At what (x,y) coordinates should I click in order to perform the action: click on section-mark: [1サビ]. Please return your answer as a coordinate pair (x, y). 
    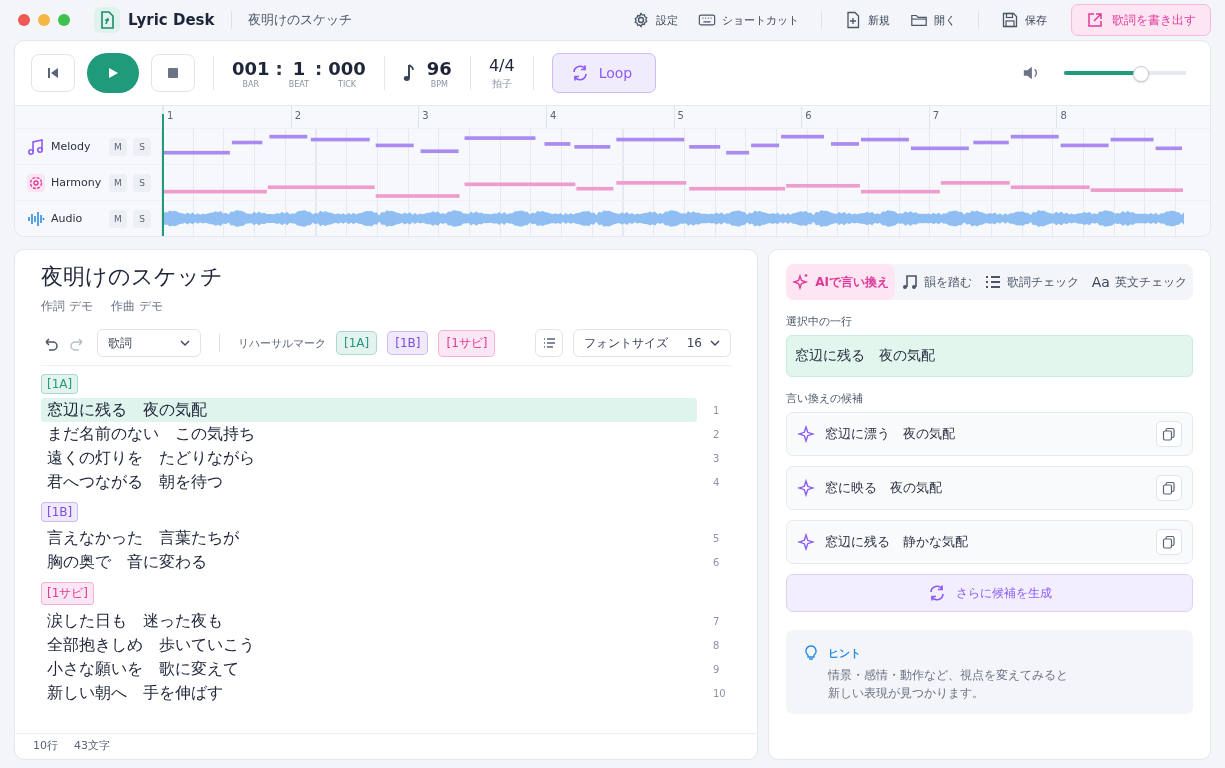
    Looking at the image, I should click on (67, 593).